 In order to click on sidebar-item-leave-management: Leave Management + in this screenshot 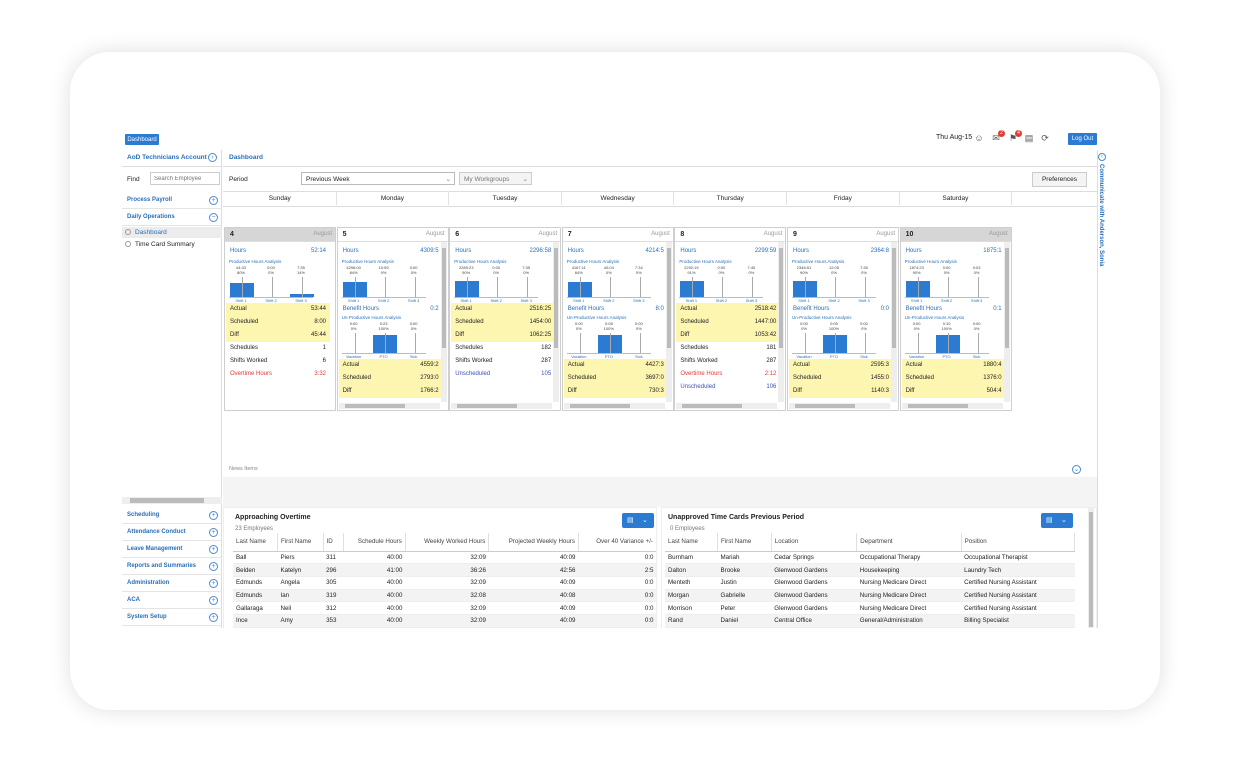, I will do `click(172, 550)`.